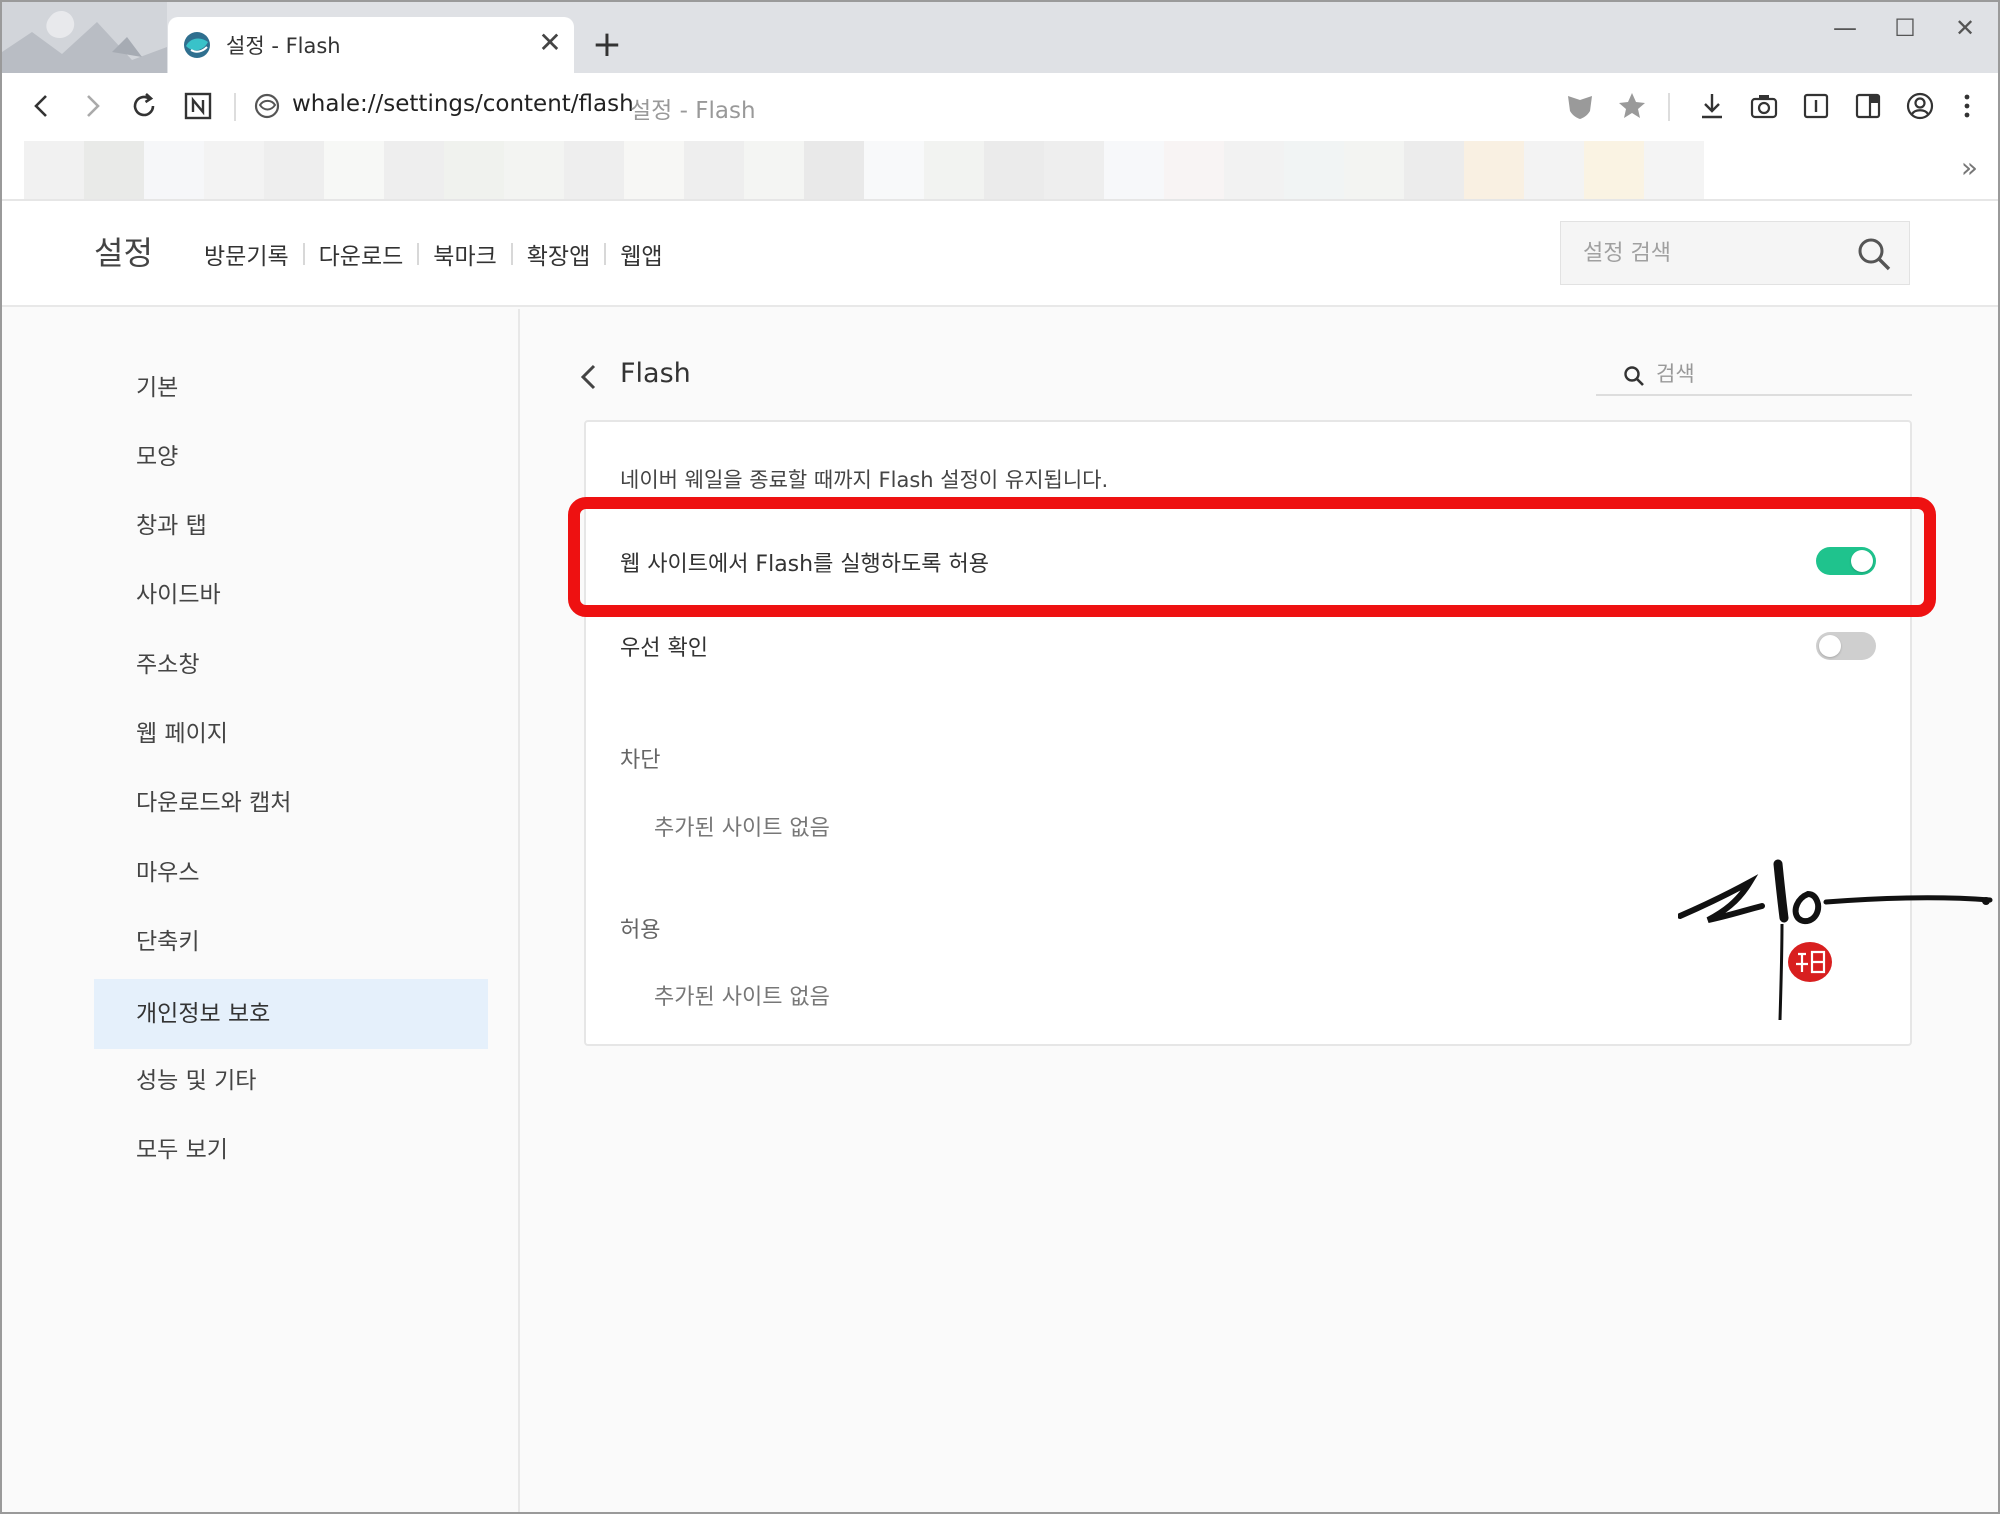 Image resolution: width=2000 pixels, height=1514 pixels. I want to click on download-button, so click(1712, 106).